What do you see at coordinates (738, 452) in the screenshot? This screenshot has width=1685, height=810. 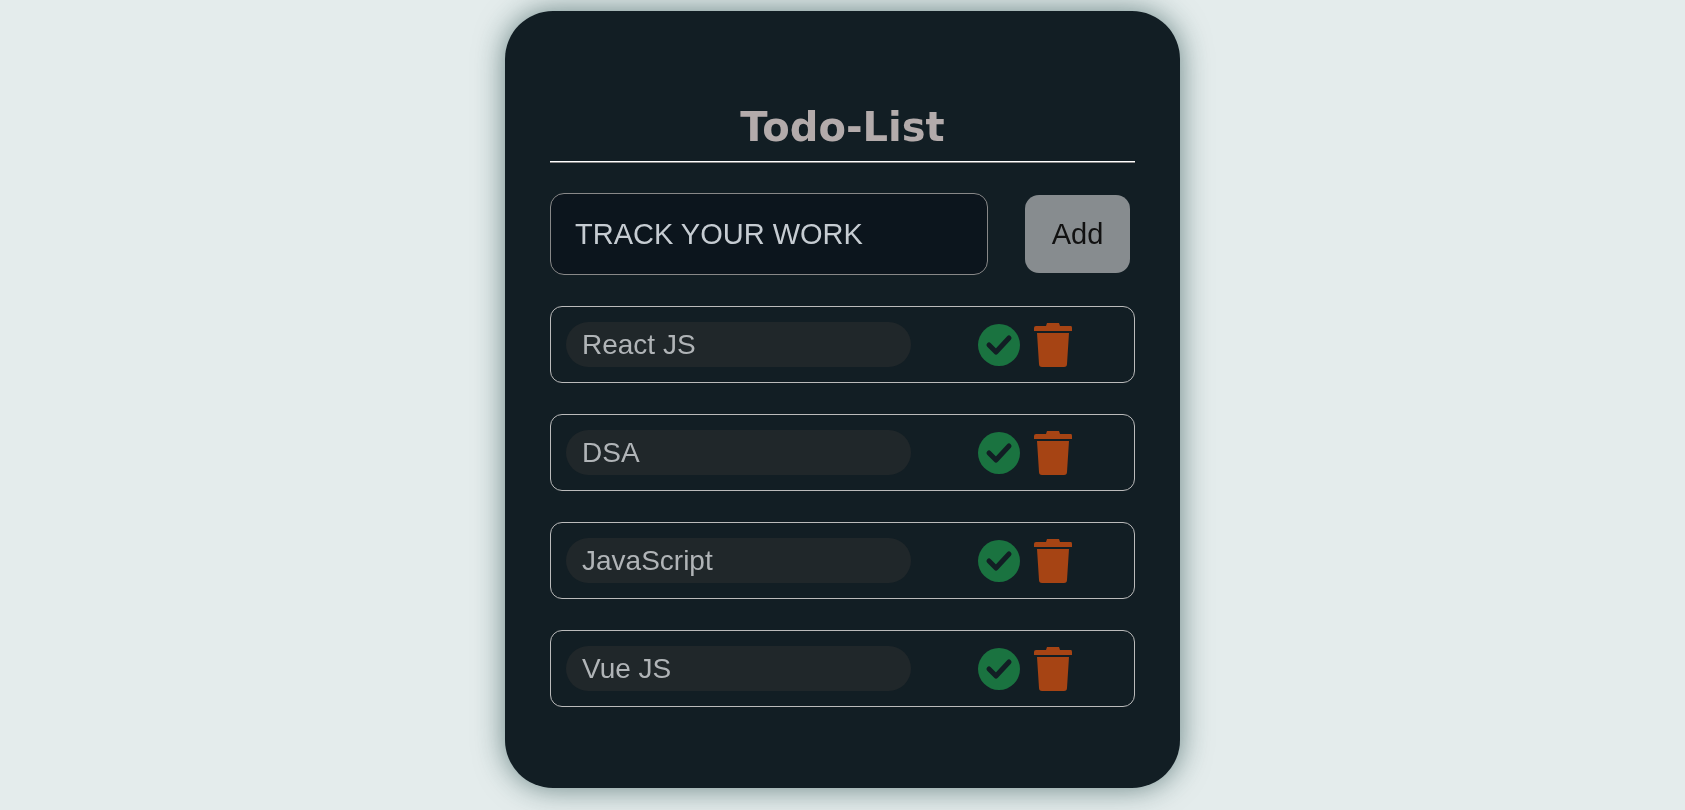 I see `todo-text: DSA` at bounding box center [738, 452].